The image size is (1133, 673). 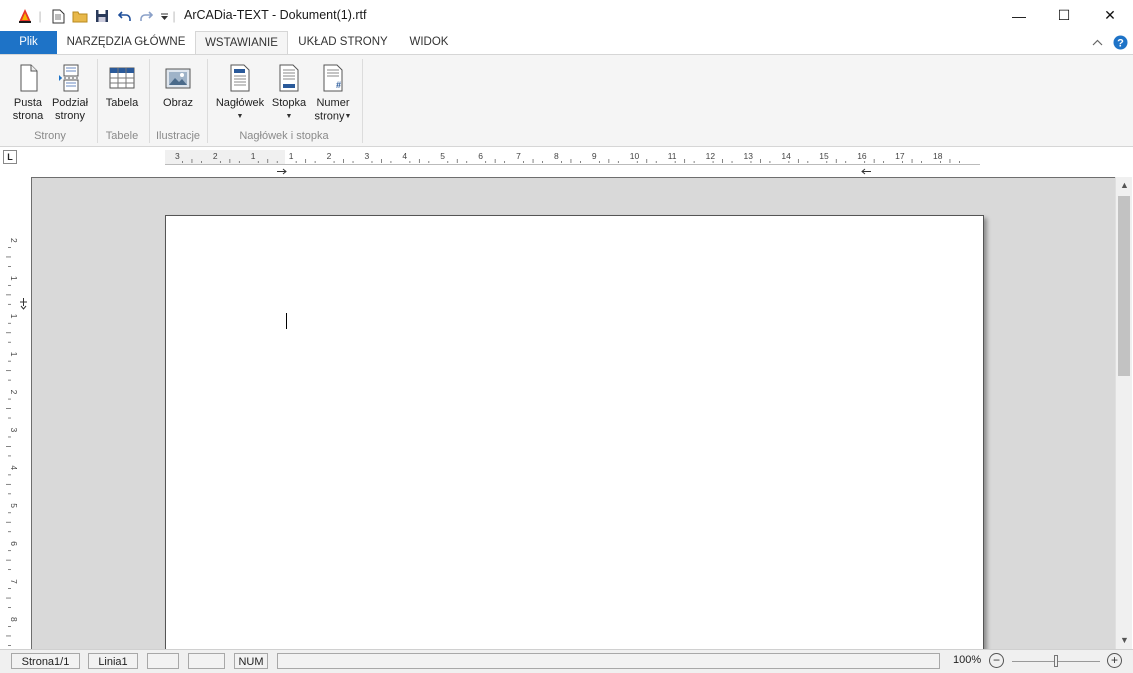 I want to click on scrollbar-thumb, so click(x=1124, y=286).